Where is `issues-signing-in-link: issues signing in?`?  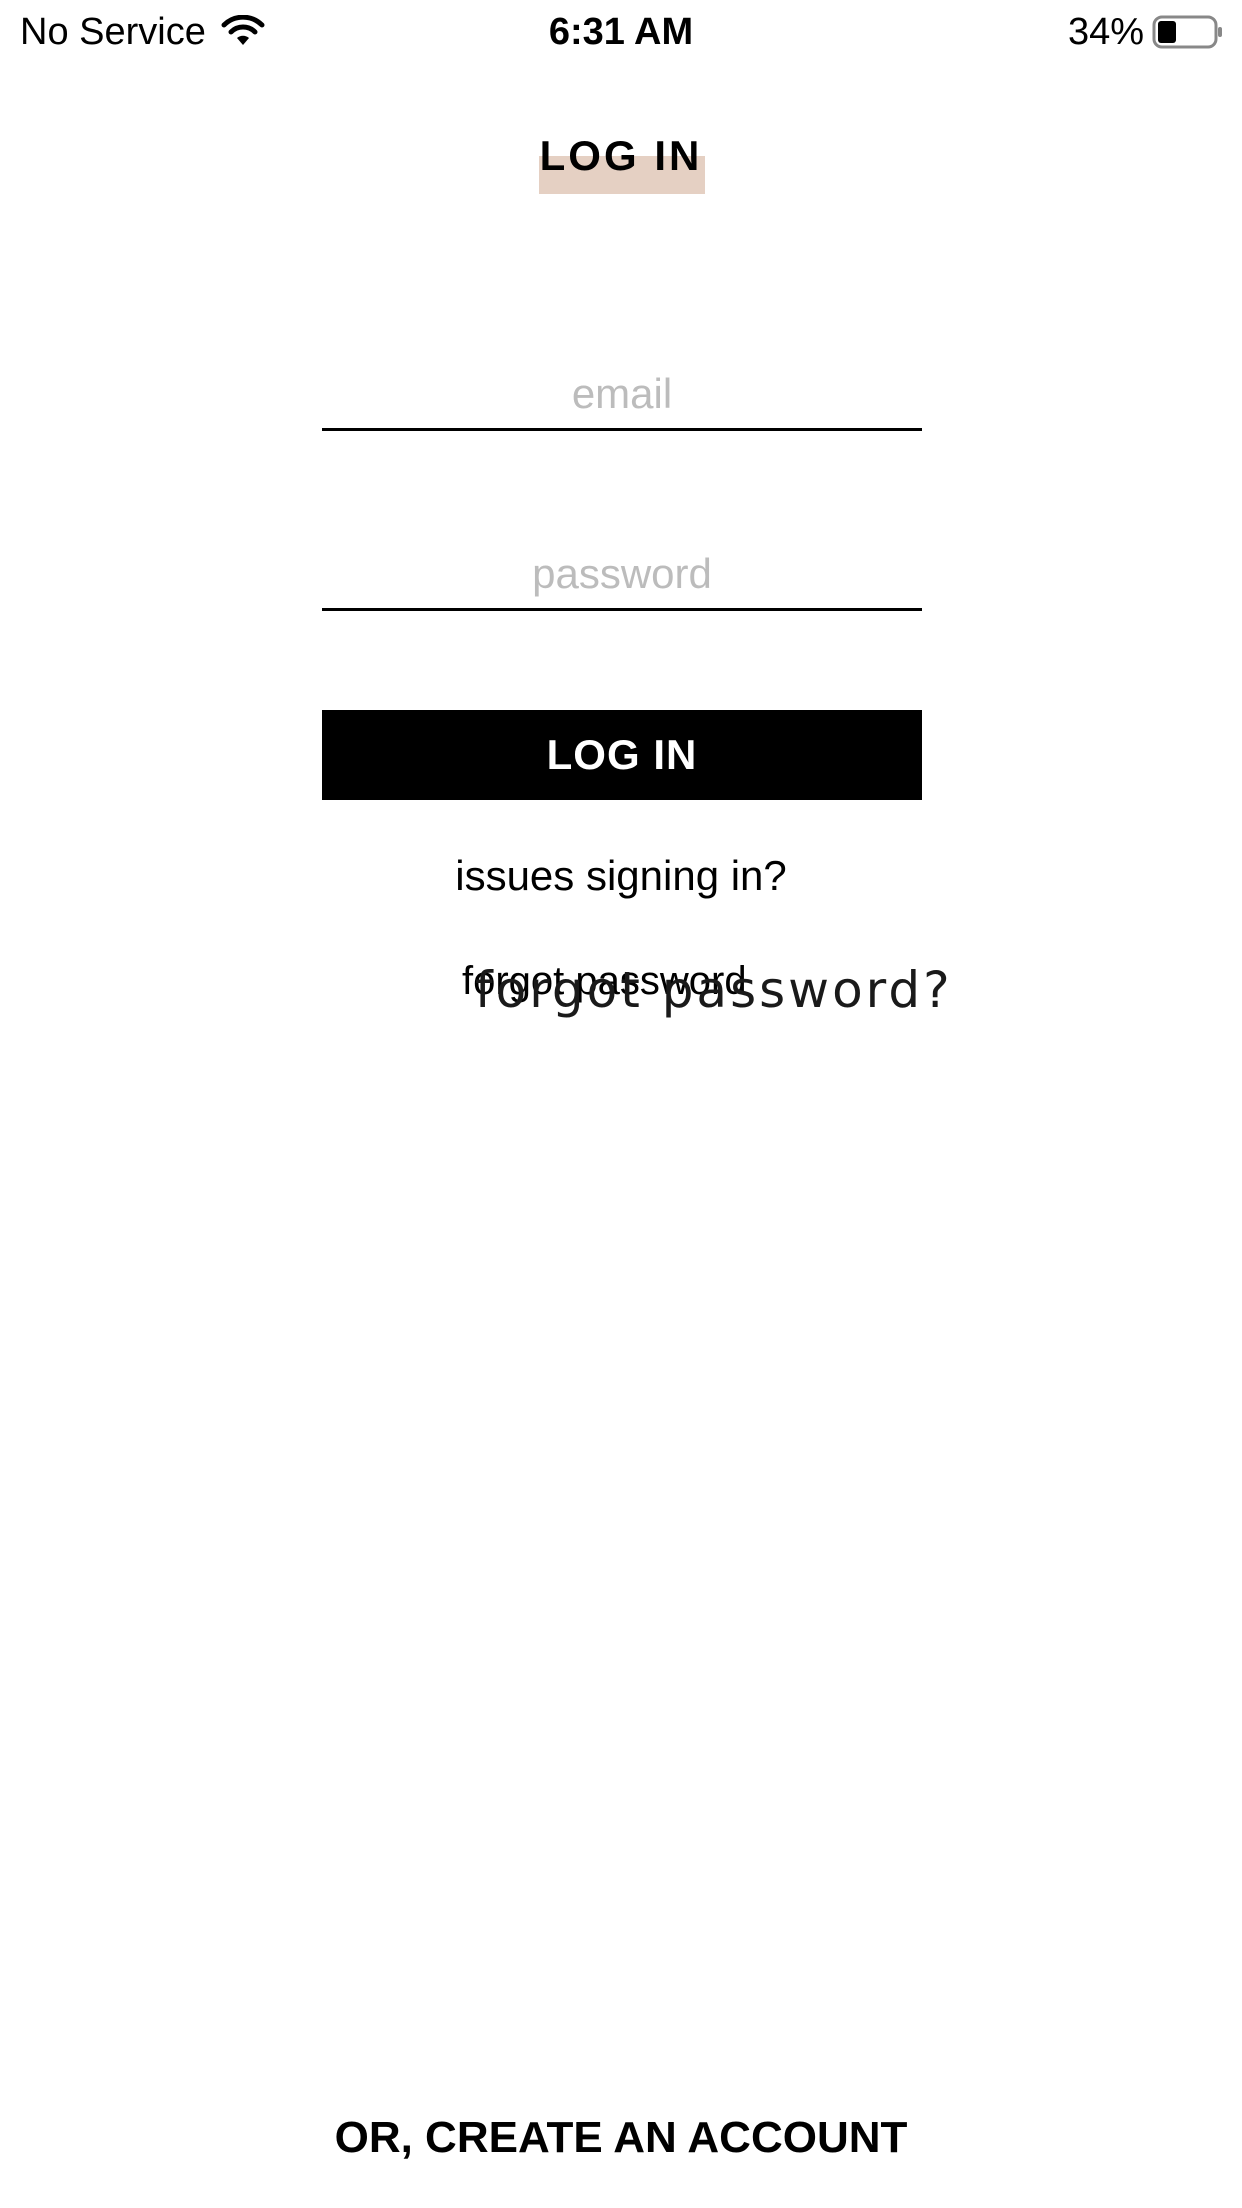 issues-signing-in-link: issues signing in? is located at coordinates (621, 876).